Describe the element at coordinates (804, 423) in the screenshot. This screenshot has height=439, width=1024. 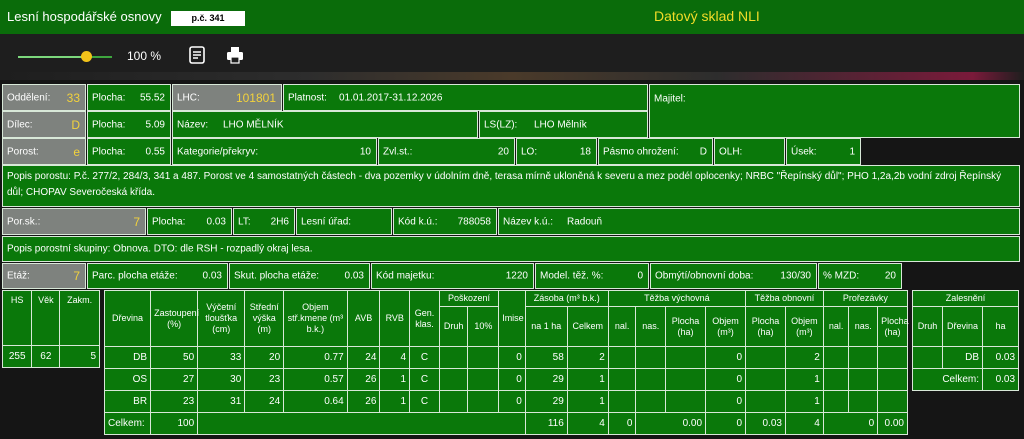
I see `total-to-obj: 4` at that location.